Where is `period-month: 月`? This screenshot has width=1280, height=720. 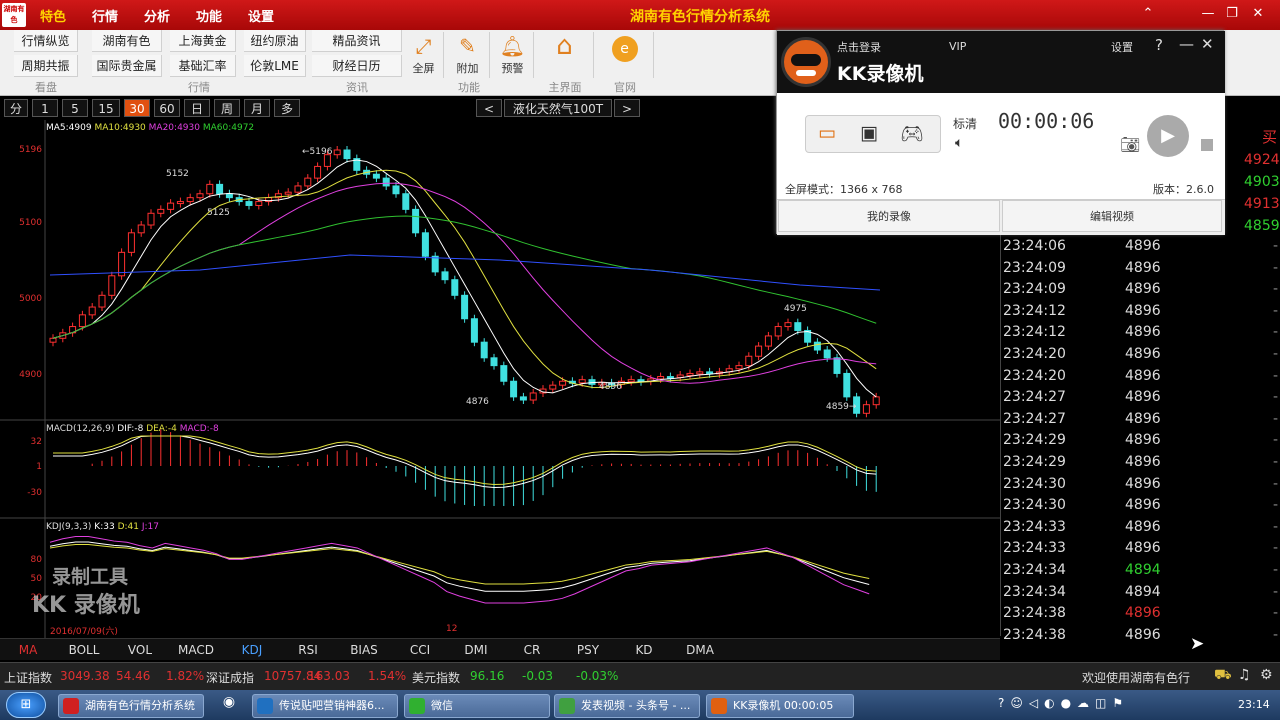
period-month: 月 is located at coordinates (257, 108).